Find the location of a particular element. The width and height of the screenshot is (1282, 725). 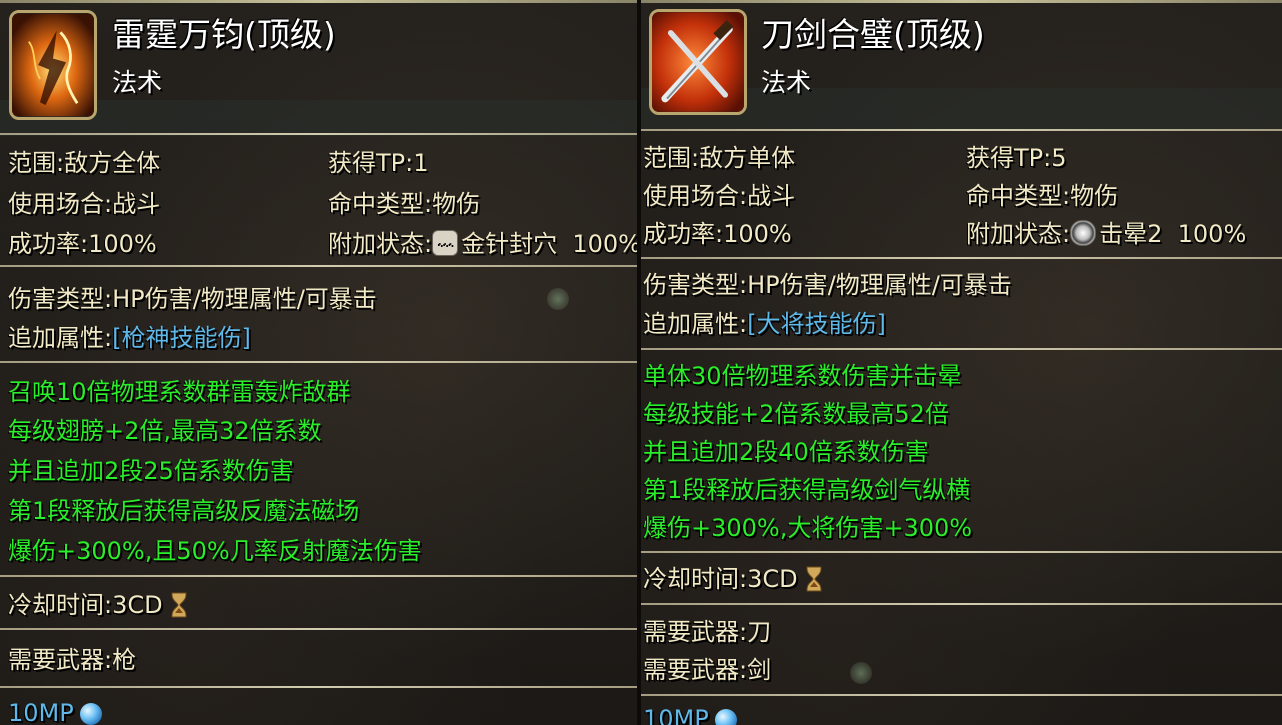

extra-attribute-value: [枪神技能伤] is located at coordinates (181, 338).